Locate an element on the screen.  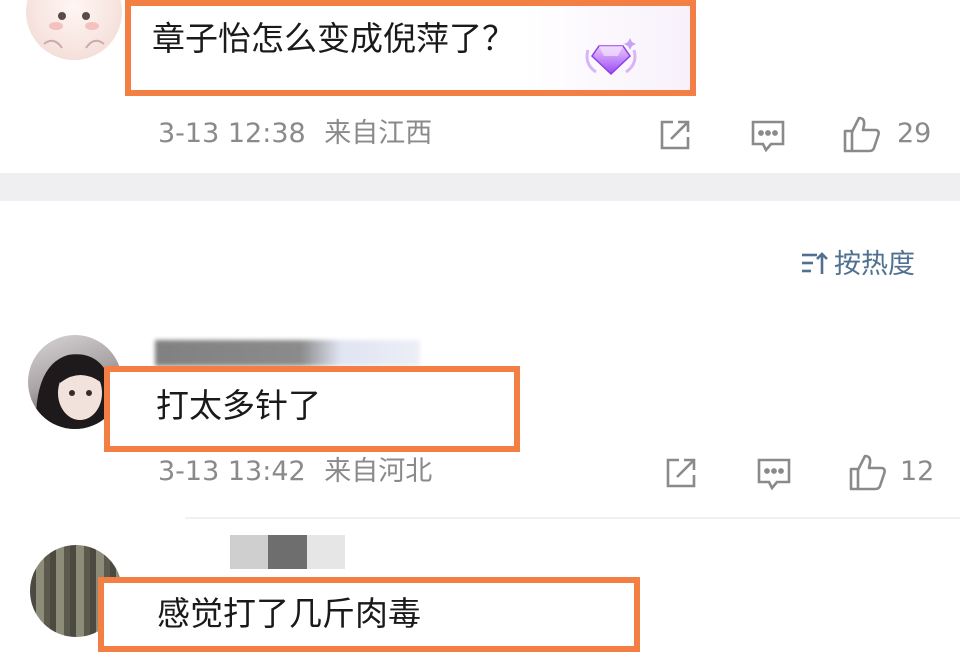
comment-location: 来自河北 is located at coordinates (378, 471).